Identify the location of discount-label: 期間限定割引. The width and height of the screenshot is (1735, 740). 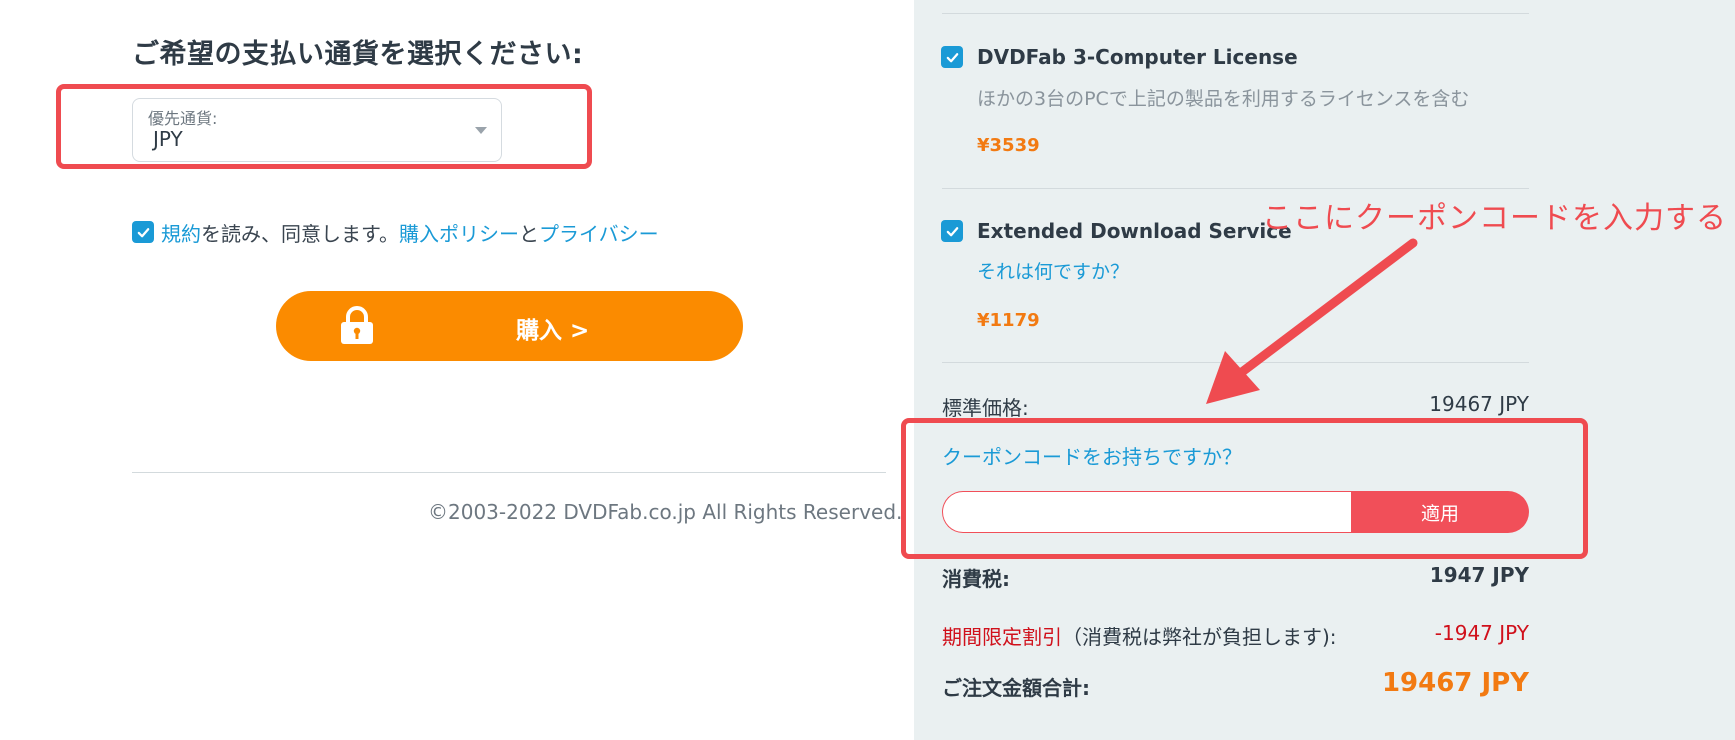
(1002, 637).